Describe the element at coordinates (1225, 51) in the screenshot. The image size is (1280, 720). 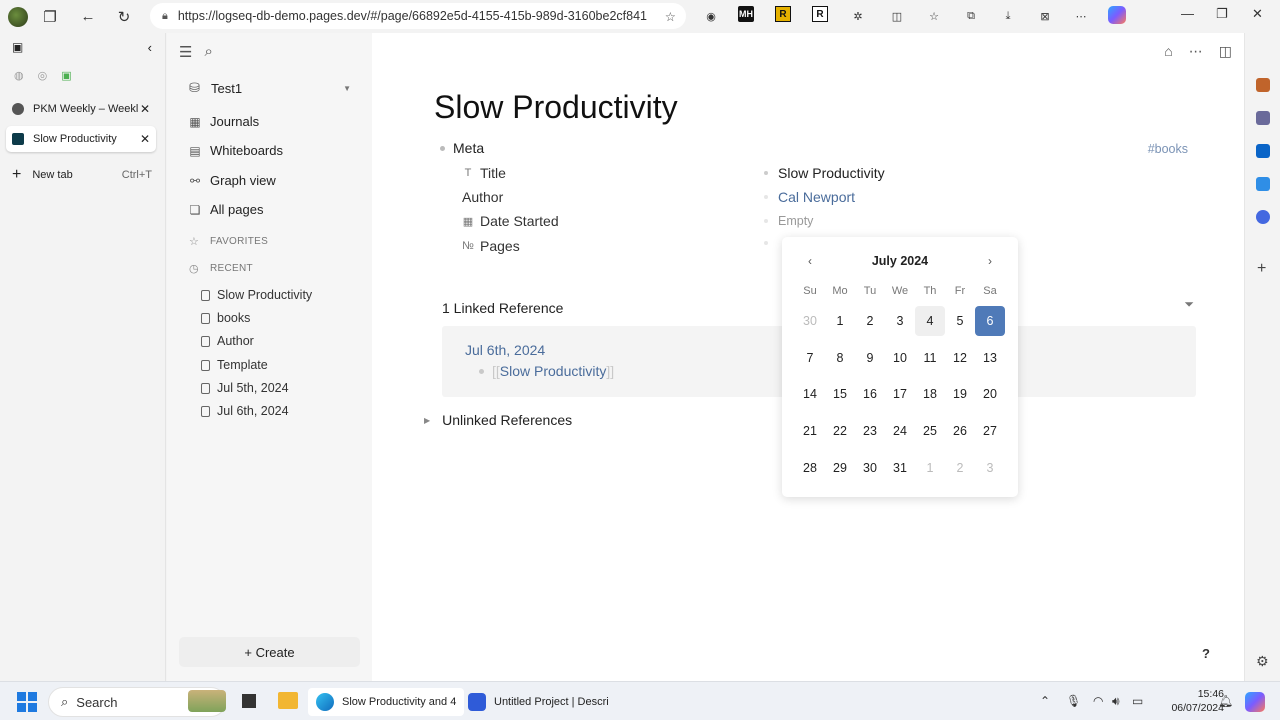
I see `right-sidebar-toggle-icon: ◫` at that location.